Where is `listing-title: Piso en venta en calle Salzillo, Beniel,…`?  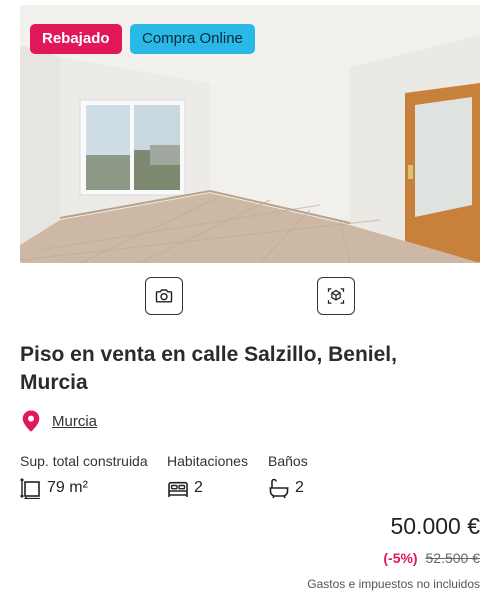 listing-title: Piso en venta en calle Salzillo, Beniel,… is located at coordinates (240, 369).